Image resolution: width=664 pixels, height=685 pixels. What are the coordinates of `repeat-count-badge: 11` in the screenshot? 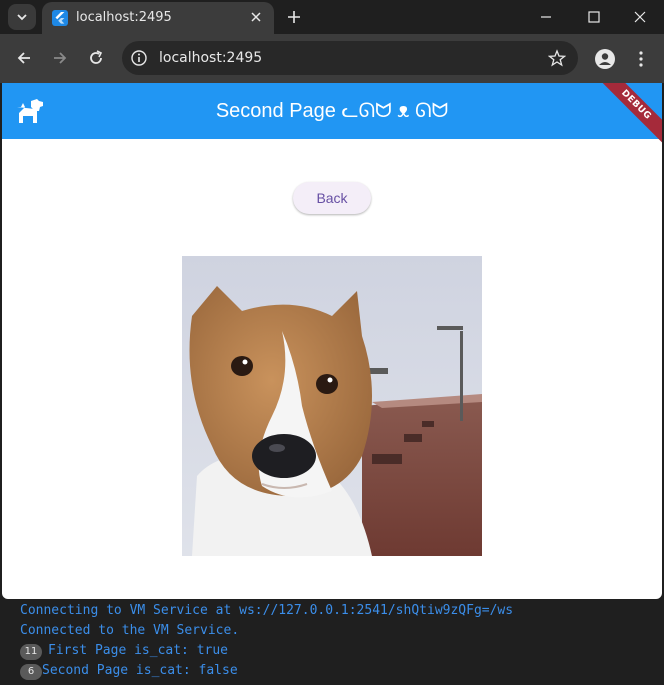 It's located at (31, 652).